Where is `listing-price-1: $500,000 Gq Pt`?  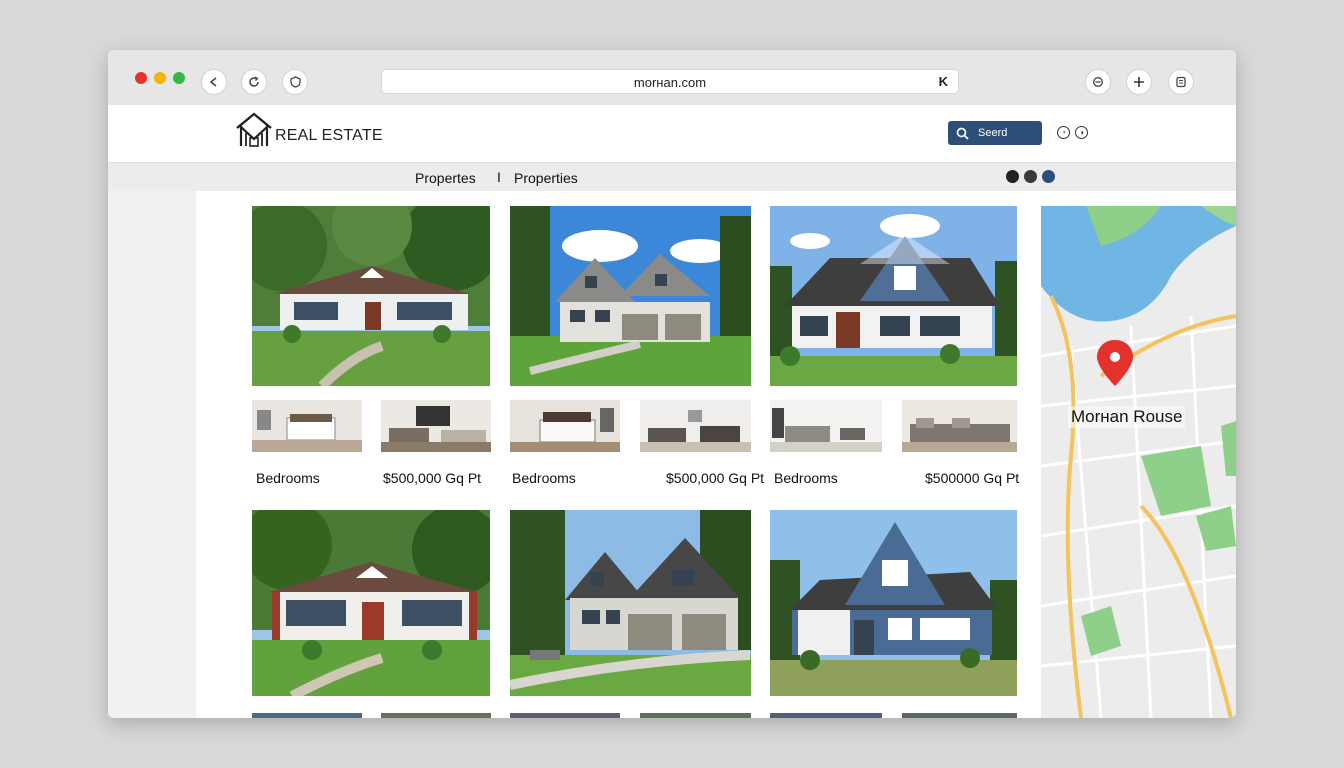 listing-price-1: $500,000 Gq Pt is located at coordinates (432, 478).